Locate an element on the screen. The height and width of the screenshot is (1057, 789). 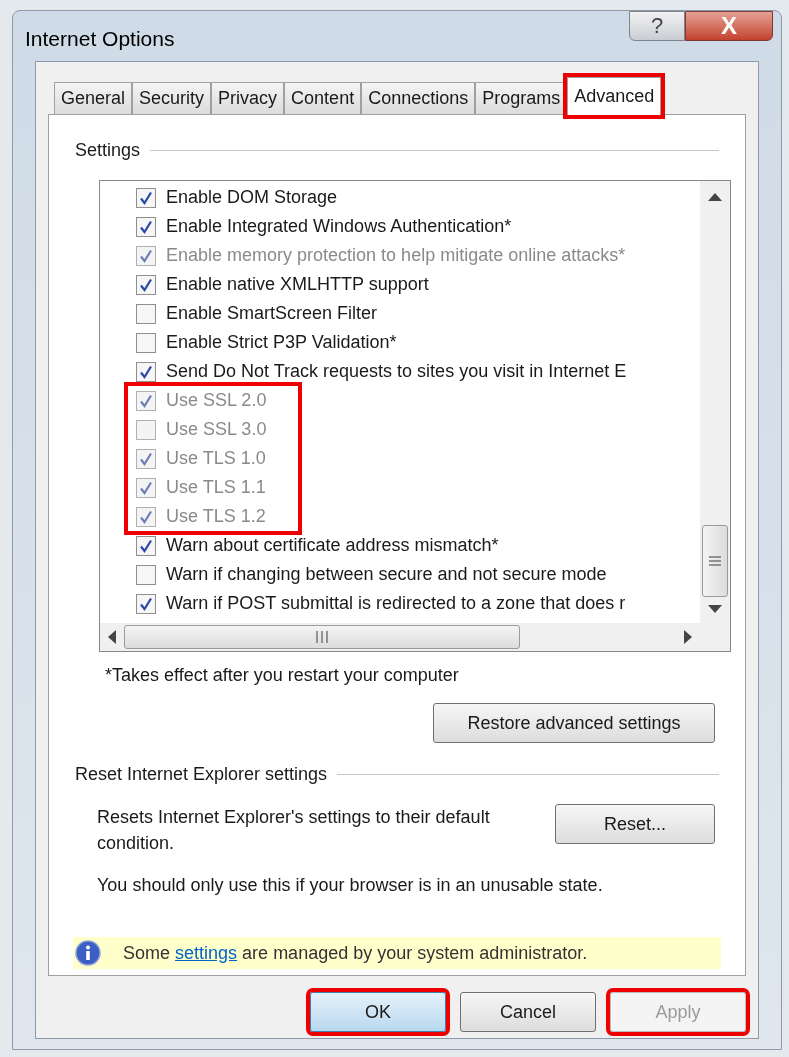
setting-label: Enable memory protection to help mitigate online attacks* is located at coordinates (396, 255).